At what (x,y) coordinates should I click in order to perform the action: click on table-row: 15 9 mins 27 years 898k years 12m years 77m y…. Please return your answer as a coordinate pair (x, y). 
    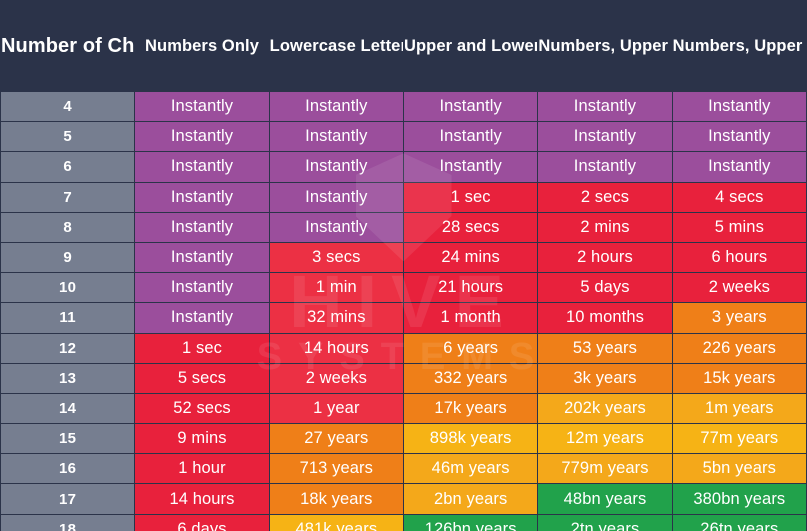
    Looking at the image, I should click on (403, 439).